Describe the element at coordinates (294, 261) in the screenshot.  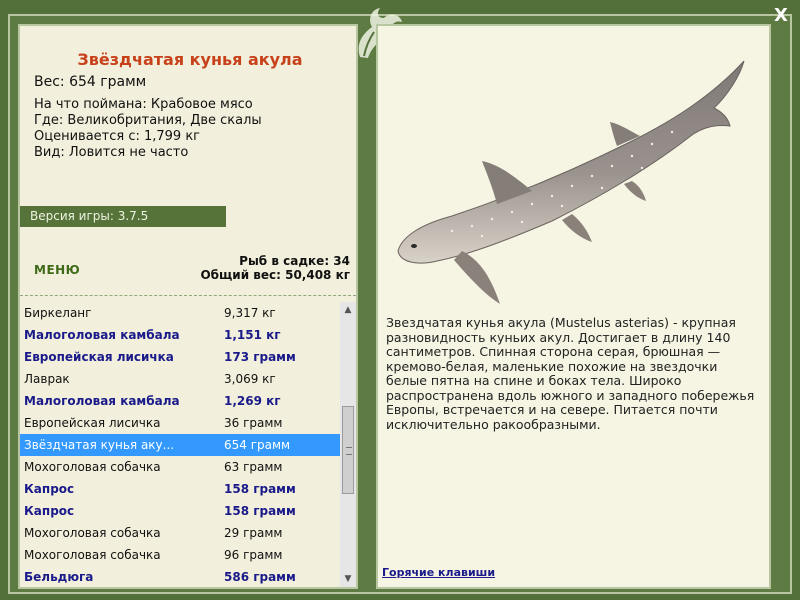
I see `fish-count: Рыб в садке: 34` at that location.